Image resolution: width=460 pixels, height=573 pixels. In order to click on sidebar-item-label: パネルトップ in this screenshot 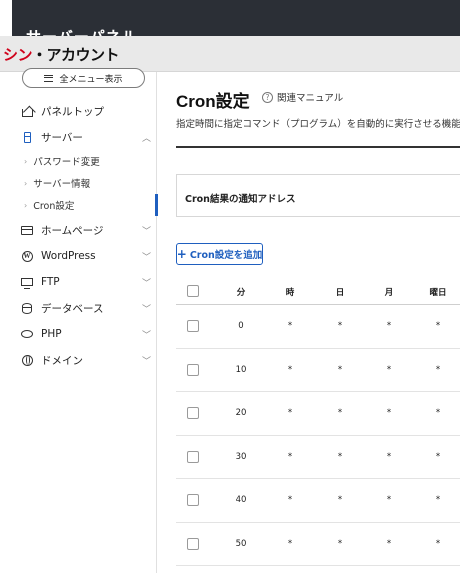, I will do `click(72, 111)`.